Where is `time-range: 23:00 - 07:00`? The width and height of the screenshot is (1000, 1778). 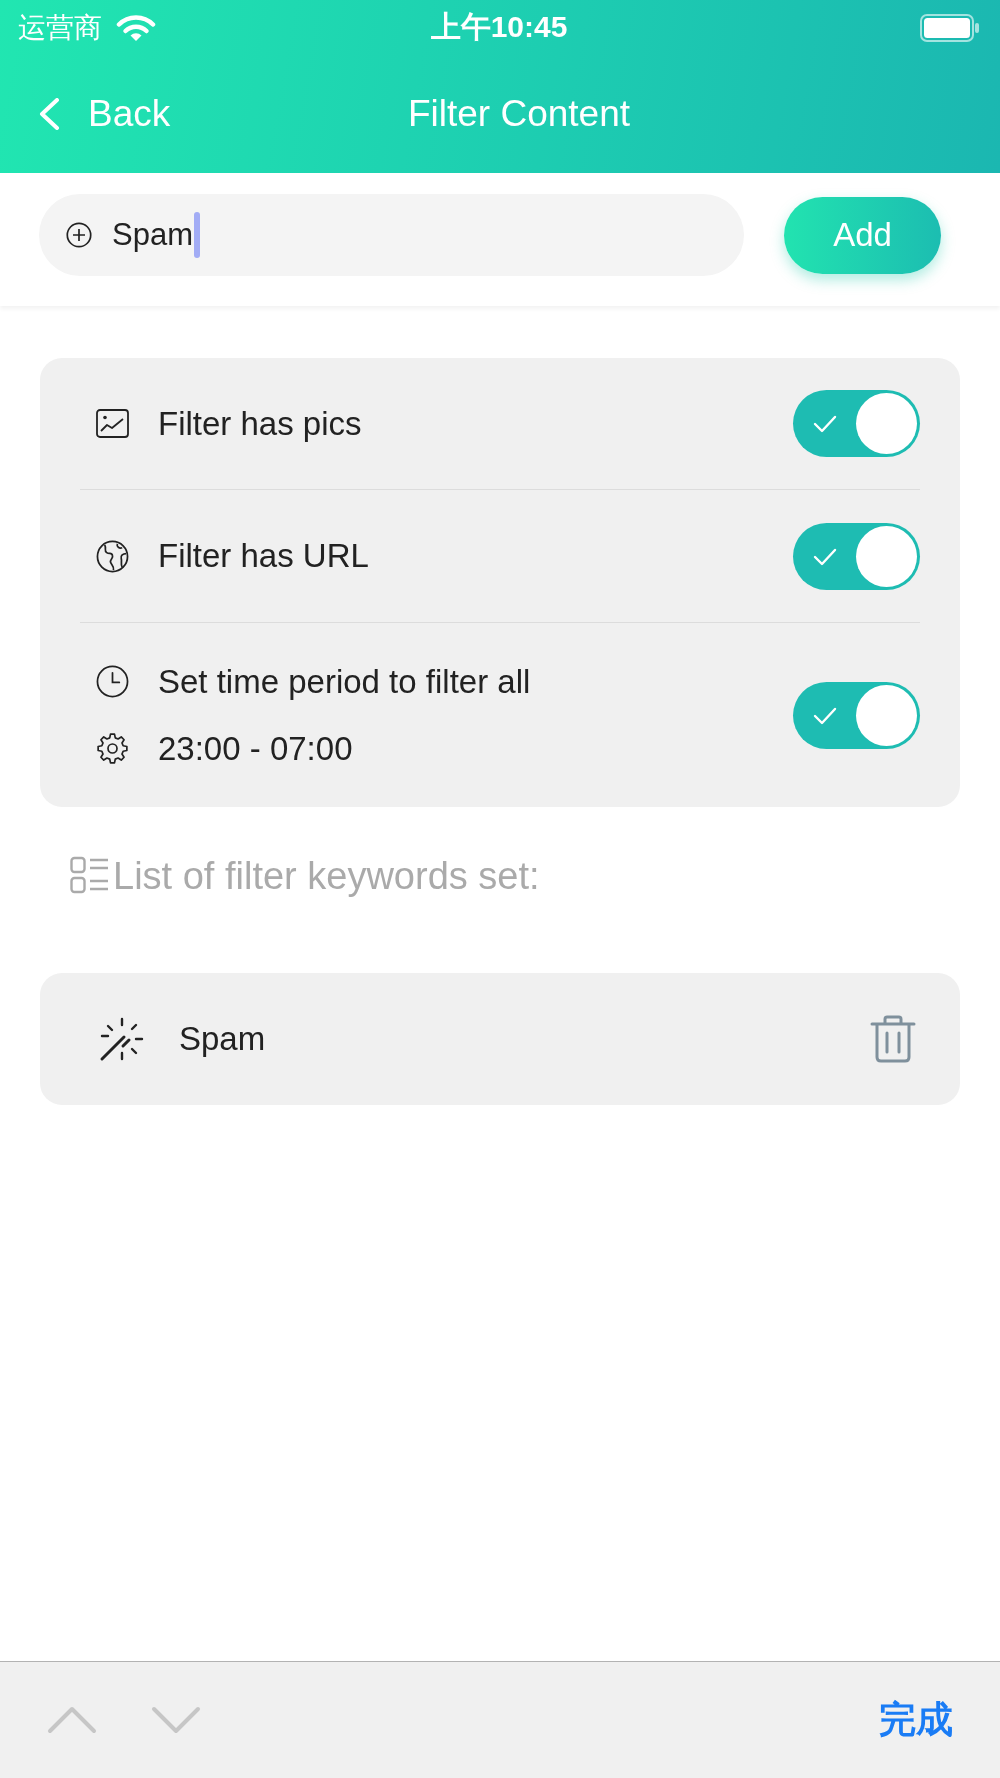
time-range: 23:00 - 07:00 is located at coordinates (255, 748).